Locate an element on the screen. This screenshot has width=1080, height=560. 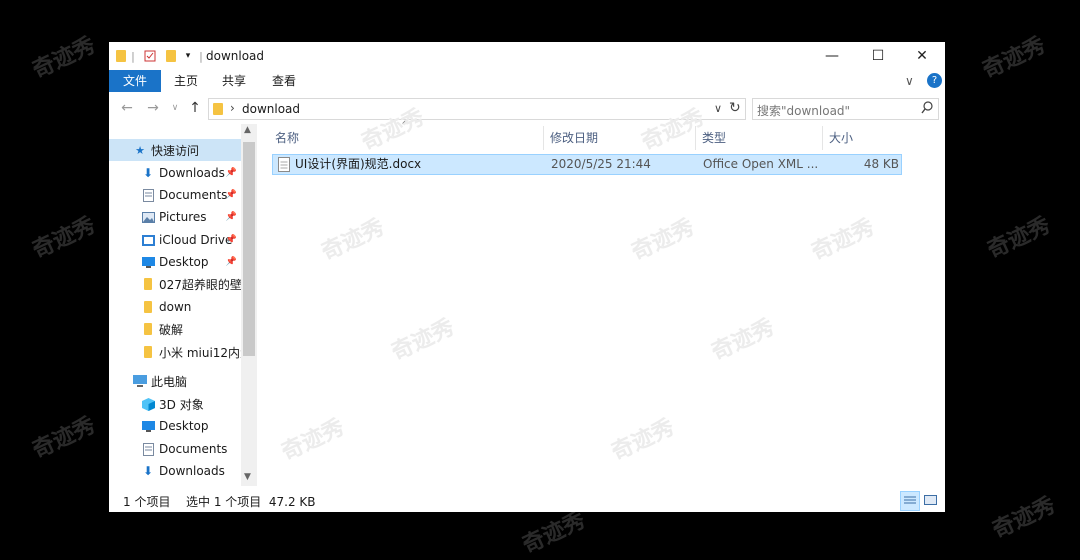
maximize-button: ☐ is located at coordinates (878, 56).